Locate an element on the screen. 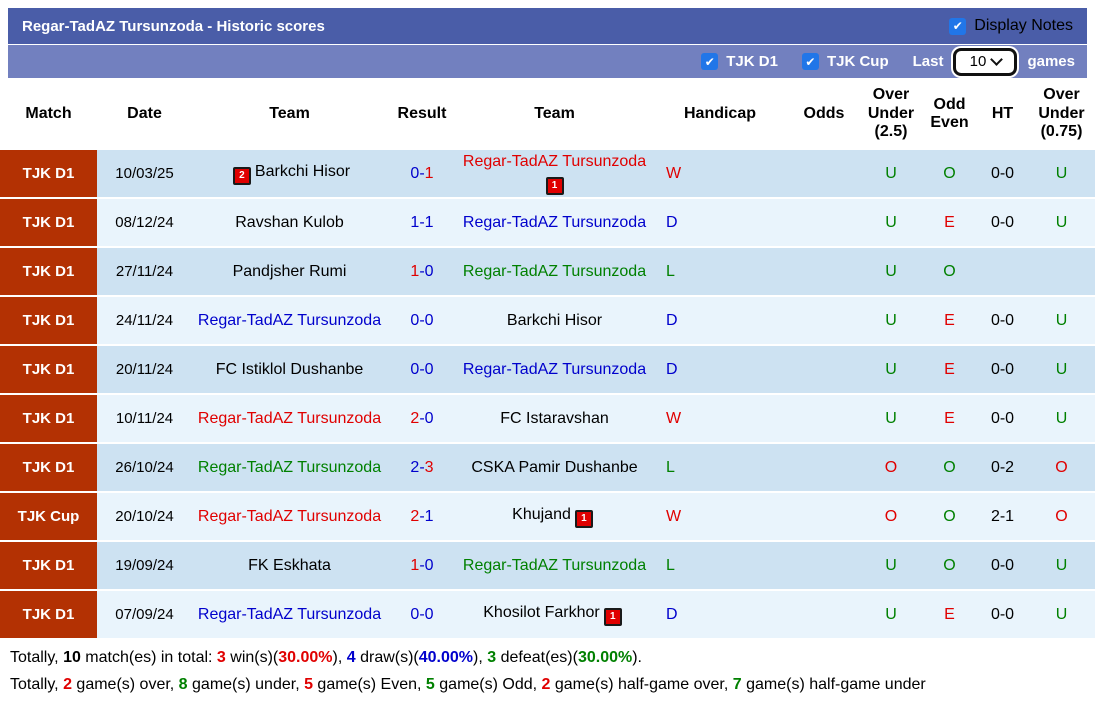  column-header: Team is located at coordinates (554, 113).